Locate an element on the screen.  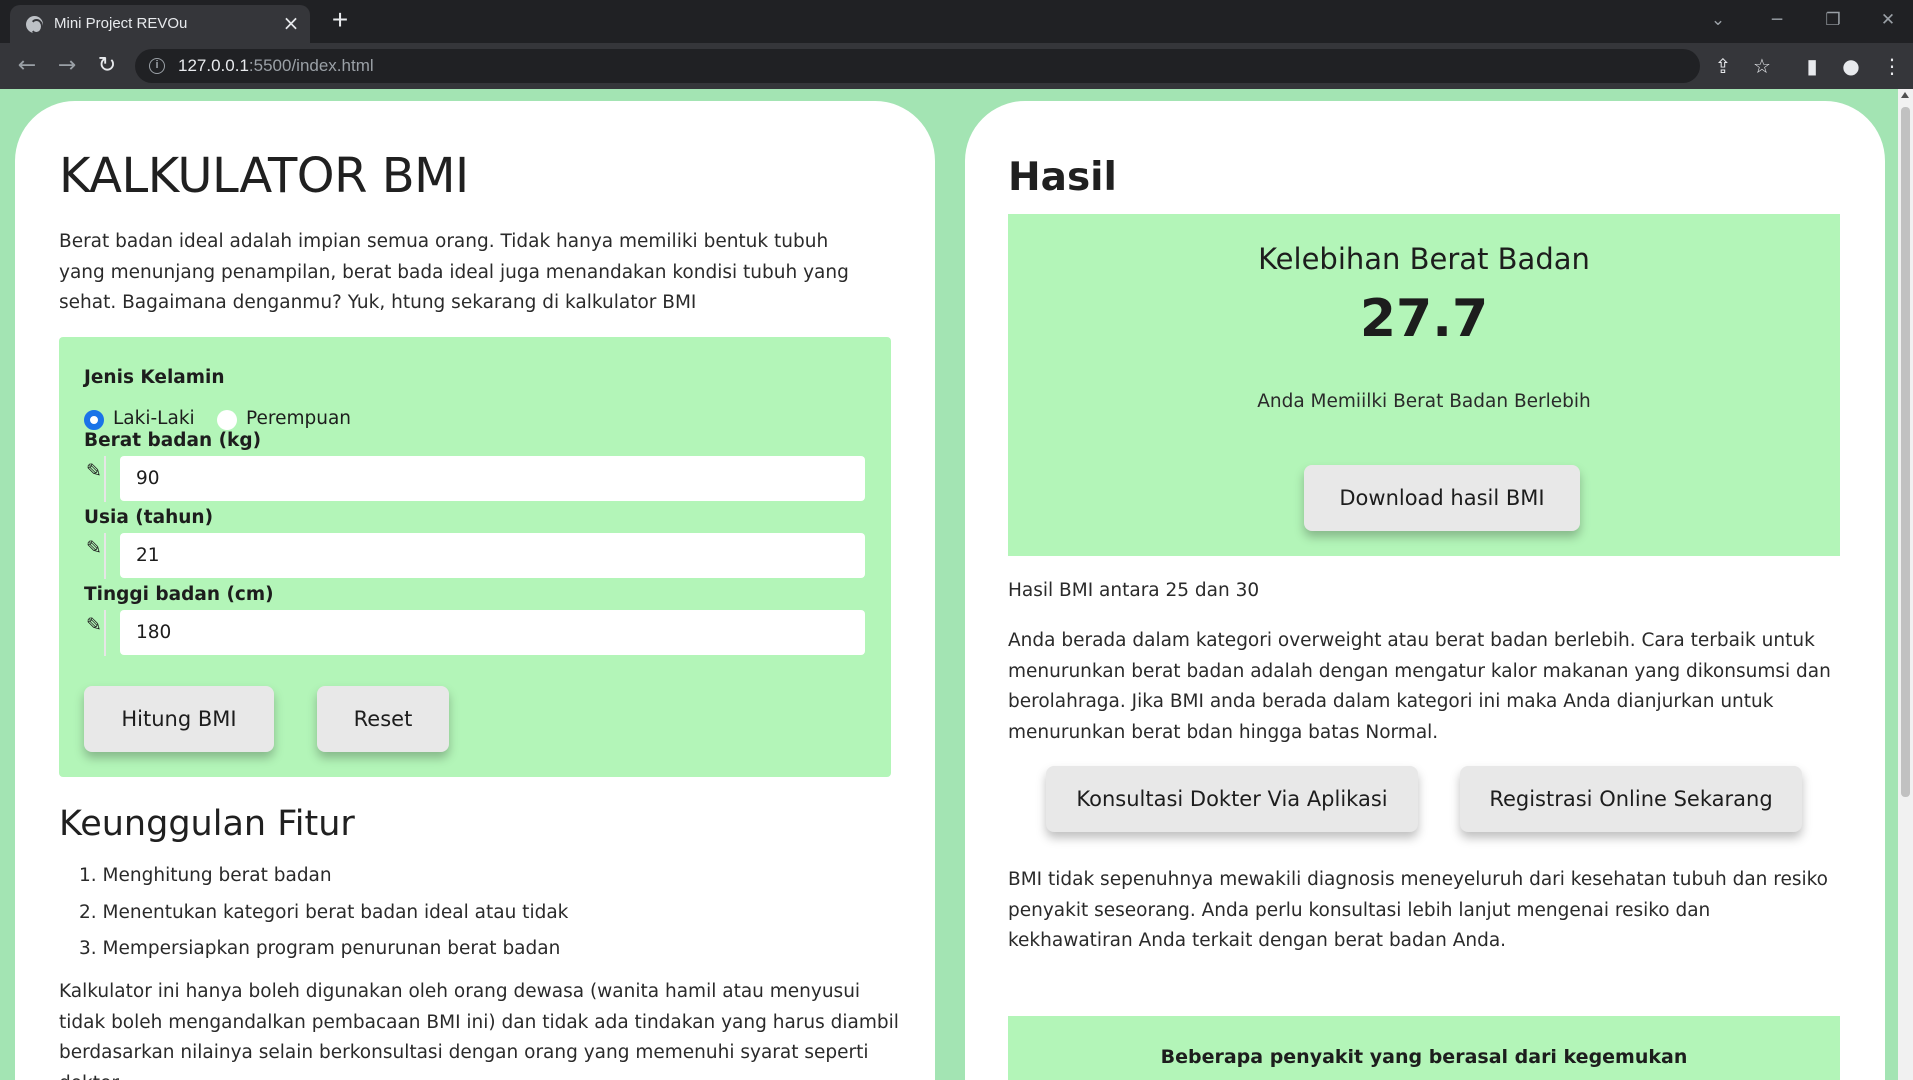
scroll-thumb is located at coordinates (1905, 452).